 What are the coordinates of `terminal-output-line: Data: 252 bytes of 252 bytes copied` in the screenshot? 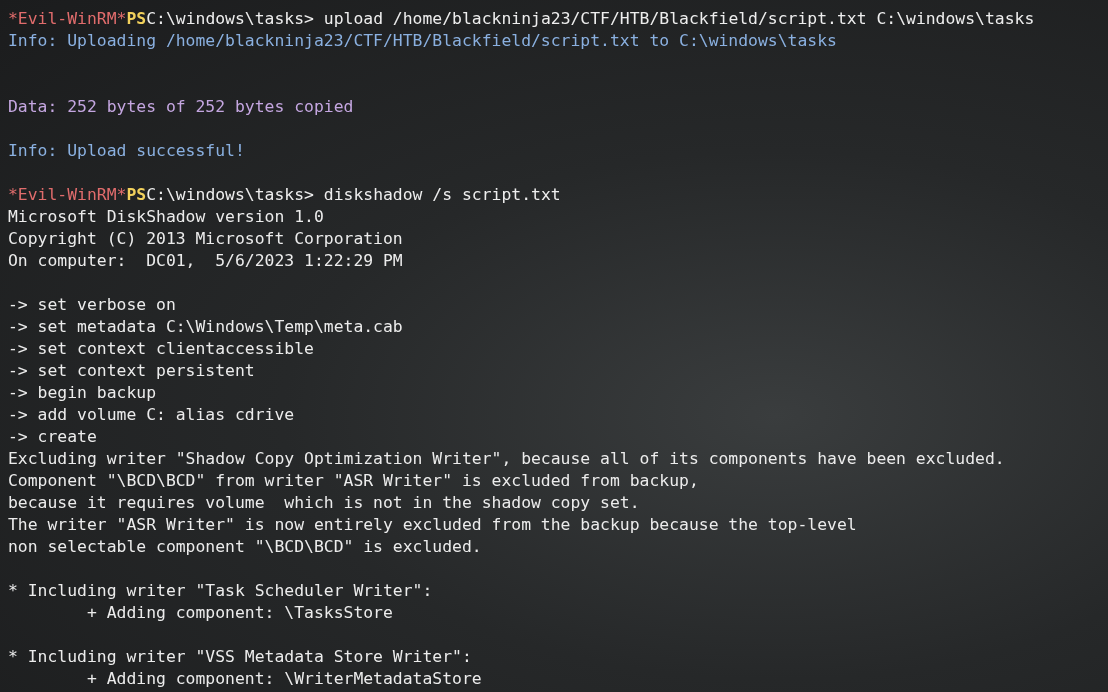 It's located at (181, 107).